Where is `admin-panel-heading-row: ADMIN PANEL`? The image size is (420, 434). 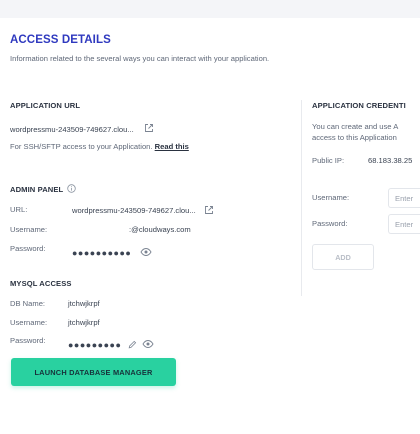
admin-panel-heading-row: ADMIN PANEL is located at coordinates (43, 189).